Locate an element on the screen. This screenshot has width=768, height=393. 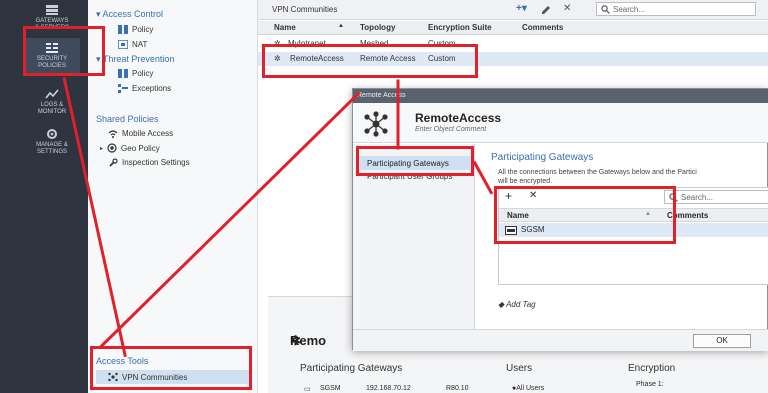
summary-gateway-ip: 192.168.70.12 is located at coordinates (388, 388).